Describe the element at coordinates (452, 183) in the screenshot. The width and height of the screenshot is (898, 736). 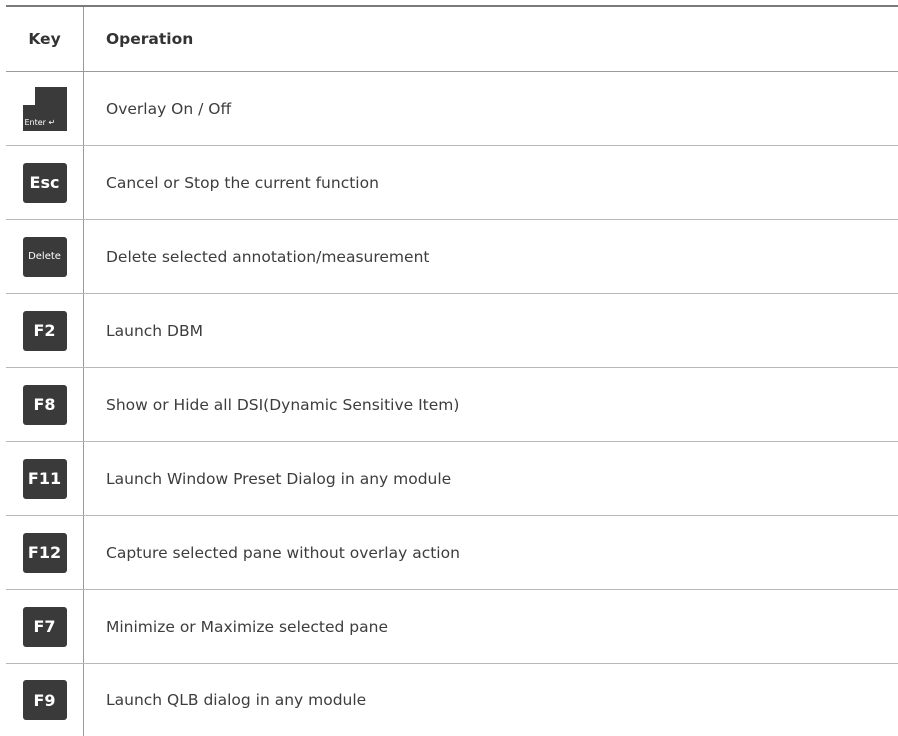
I see `table-row: Esc Cancel or Stop the current function` at that location.